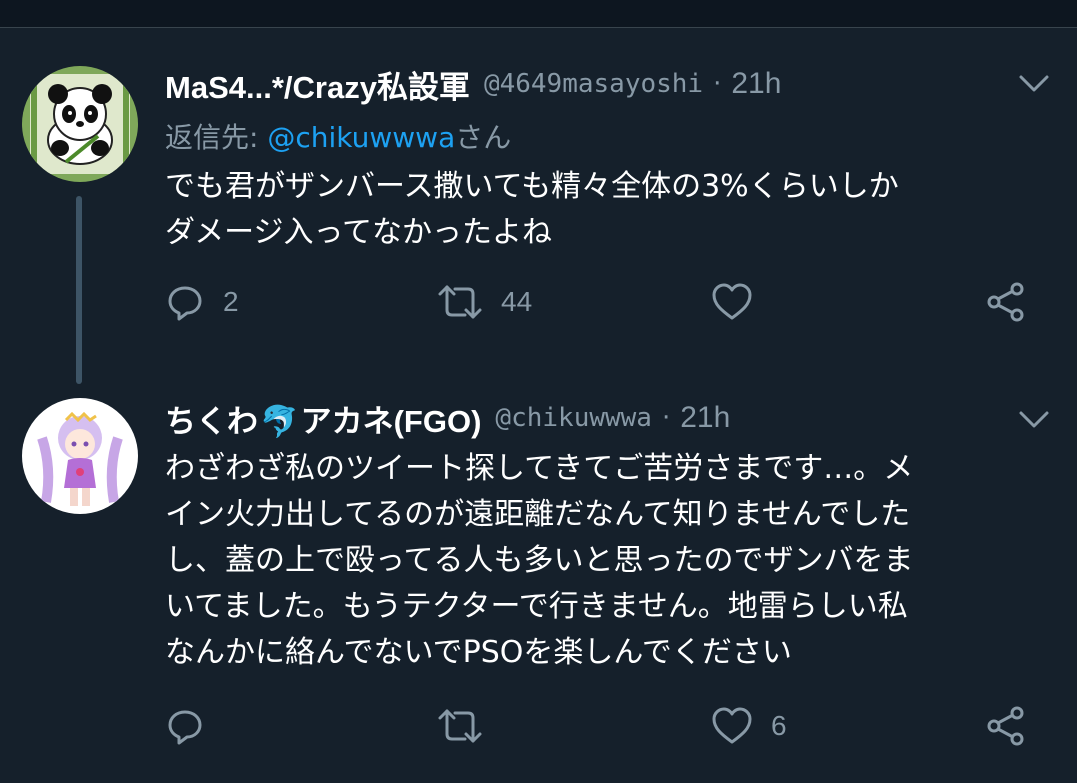 The image size is (1077, 783). Describe the element at coordinates (538, 14) in the screenshot. I see `status-bar` at that location.